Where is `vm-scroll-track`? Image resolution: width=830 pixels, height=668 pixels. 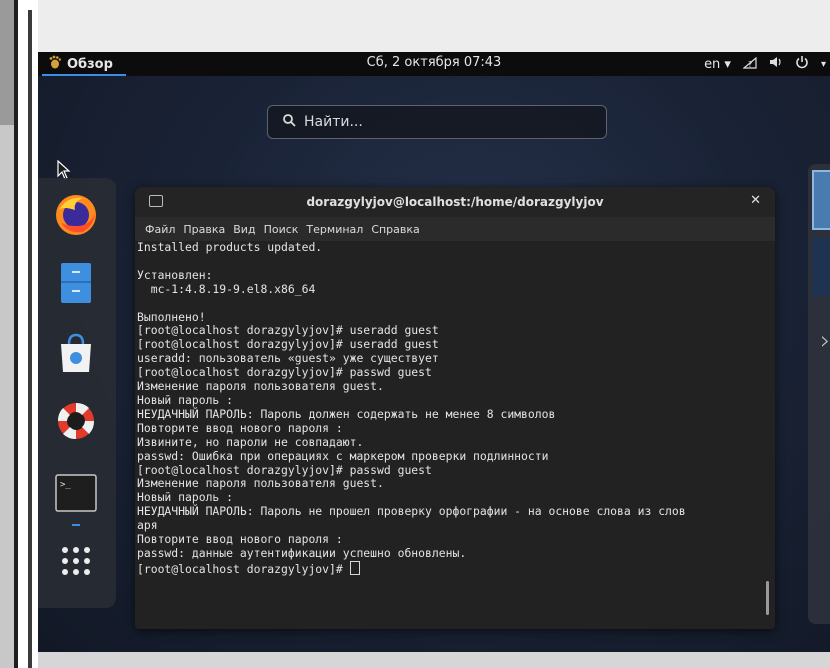 vm-scroll-track is located at coordinates (7, 62).